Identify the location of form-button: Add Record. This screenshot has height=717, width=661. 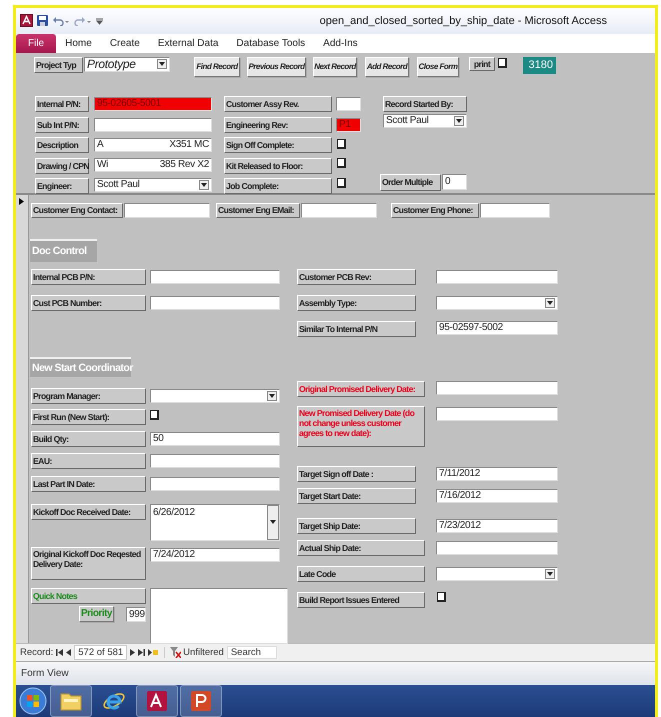
(387, 66).